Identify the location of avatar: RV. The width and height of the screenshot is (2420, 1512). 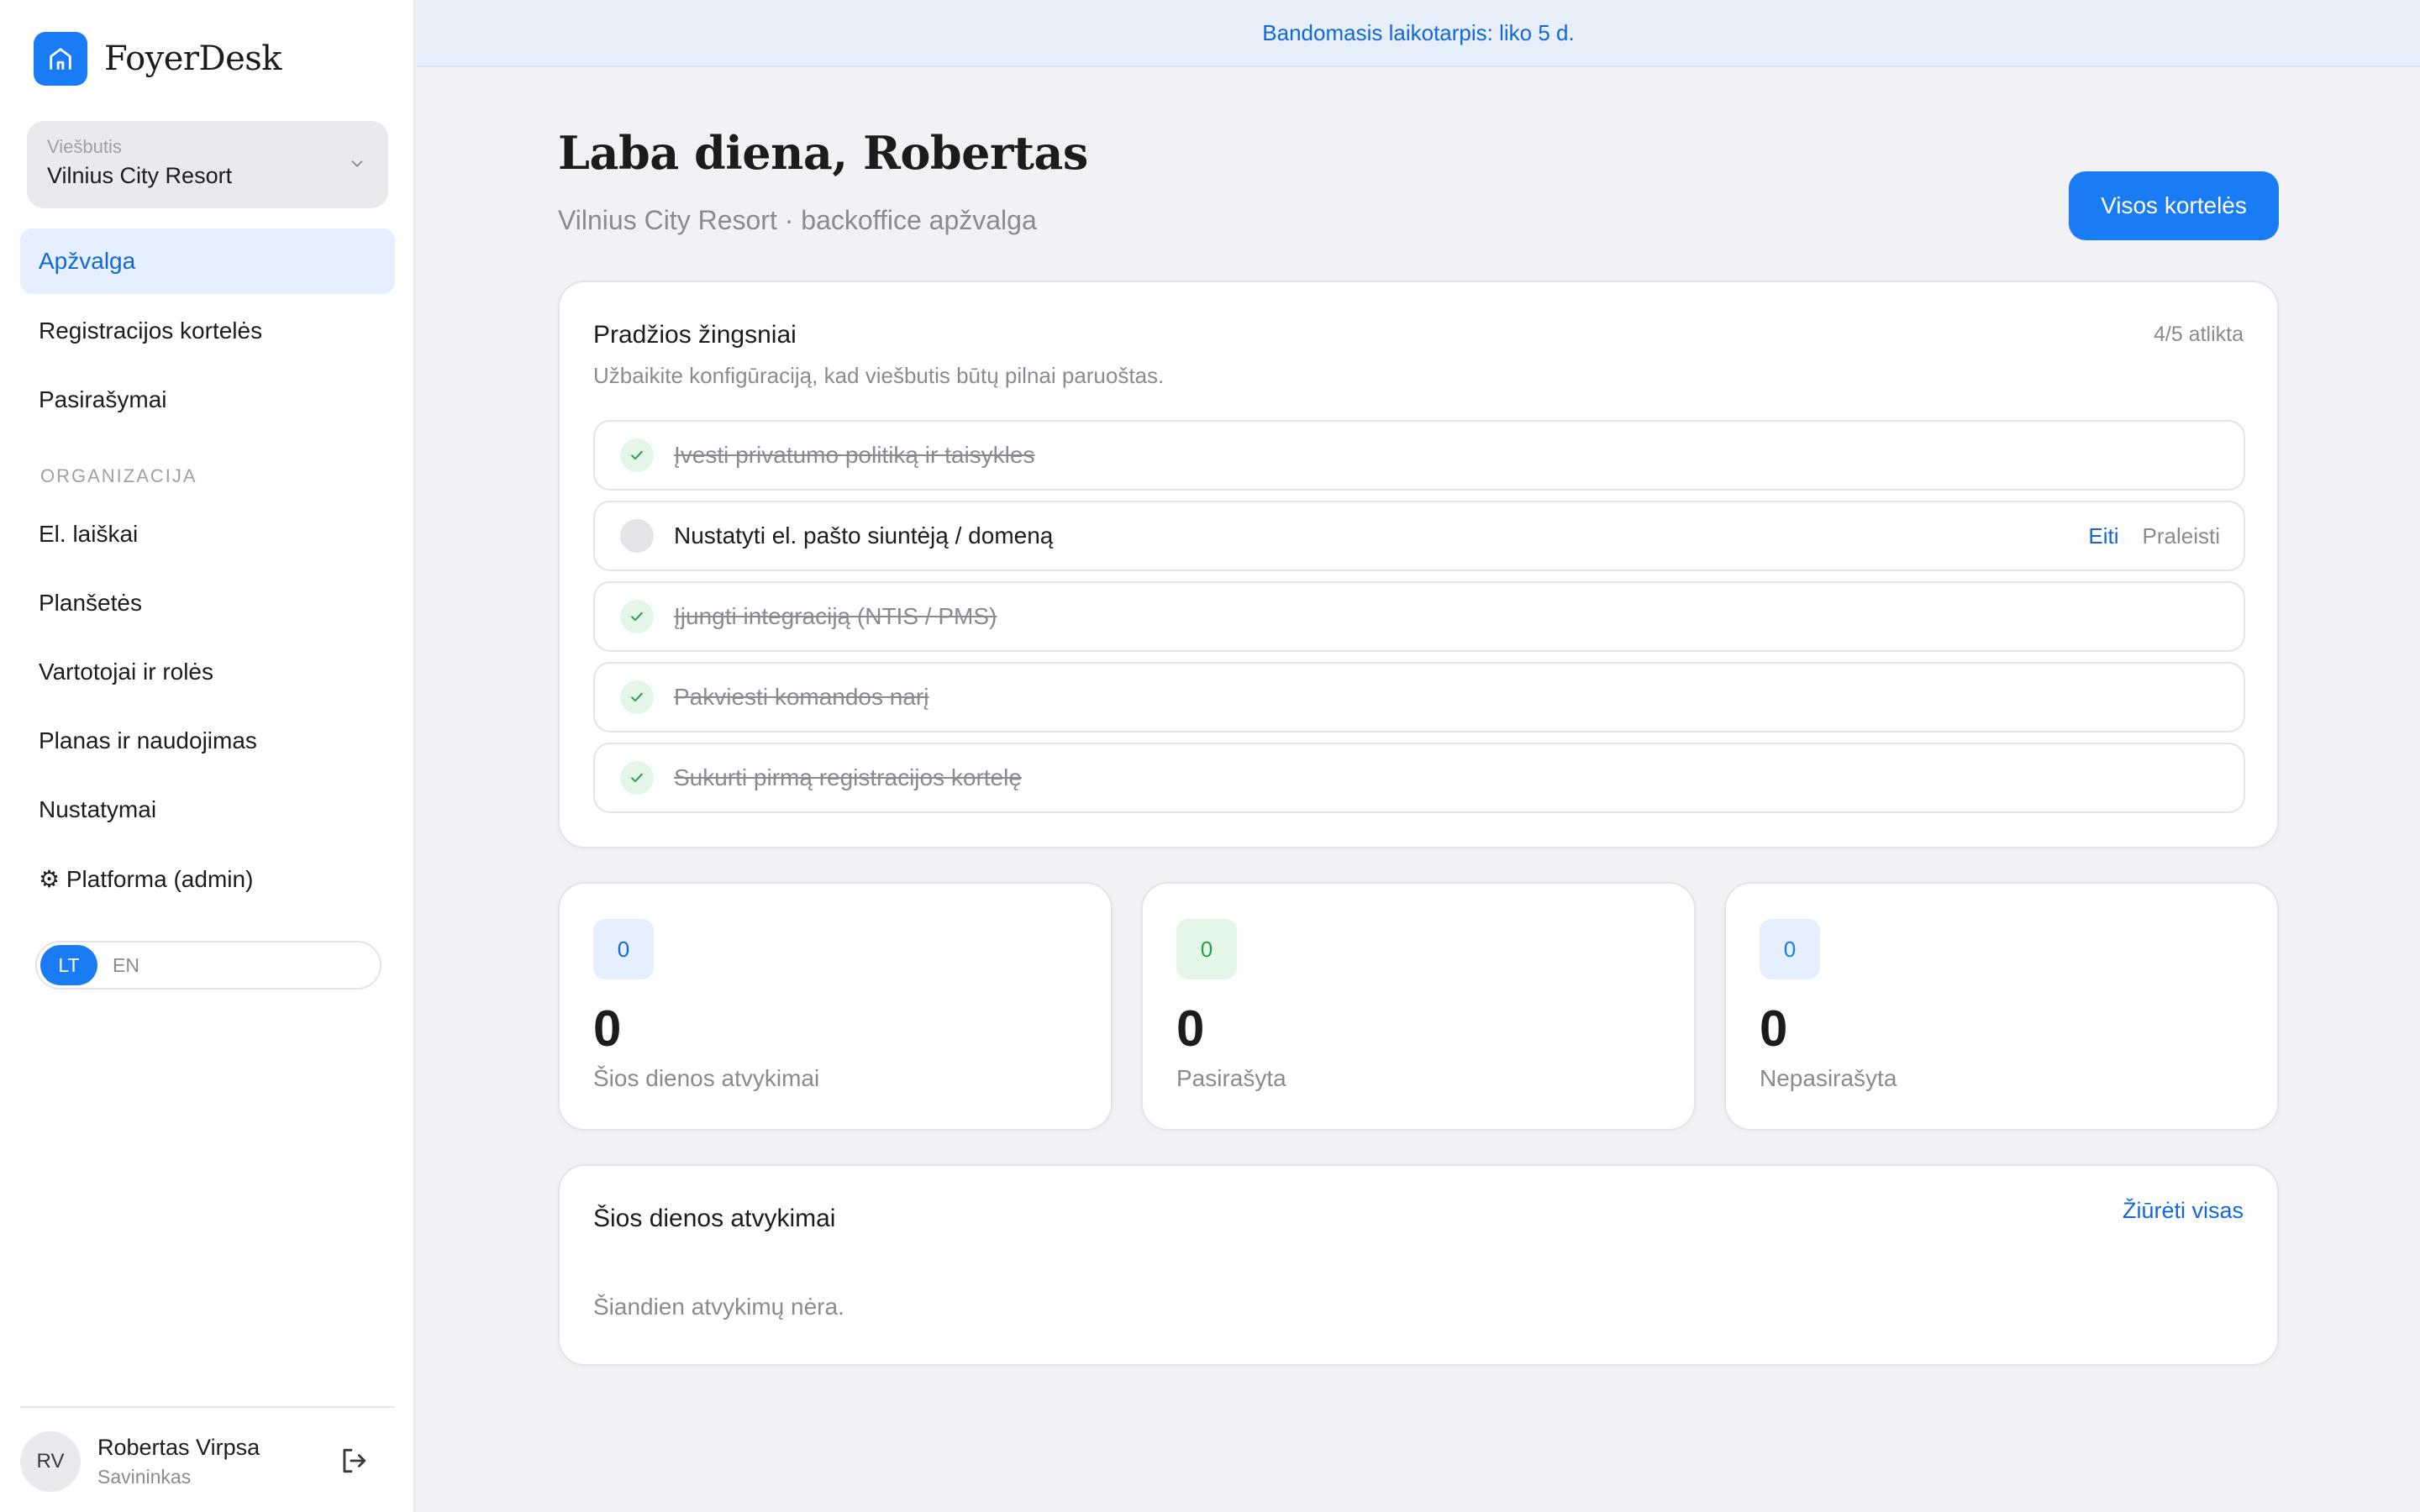
(51, 1461).